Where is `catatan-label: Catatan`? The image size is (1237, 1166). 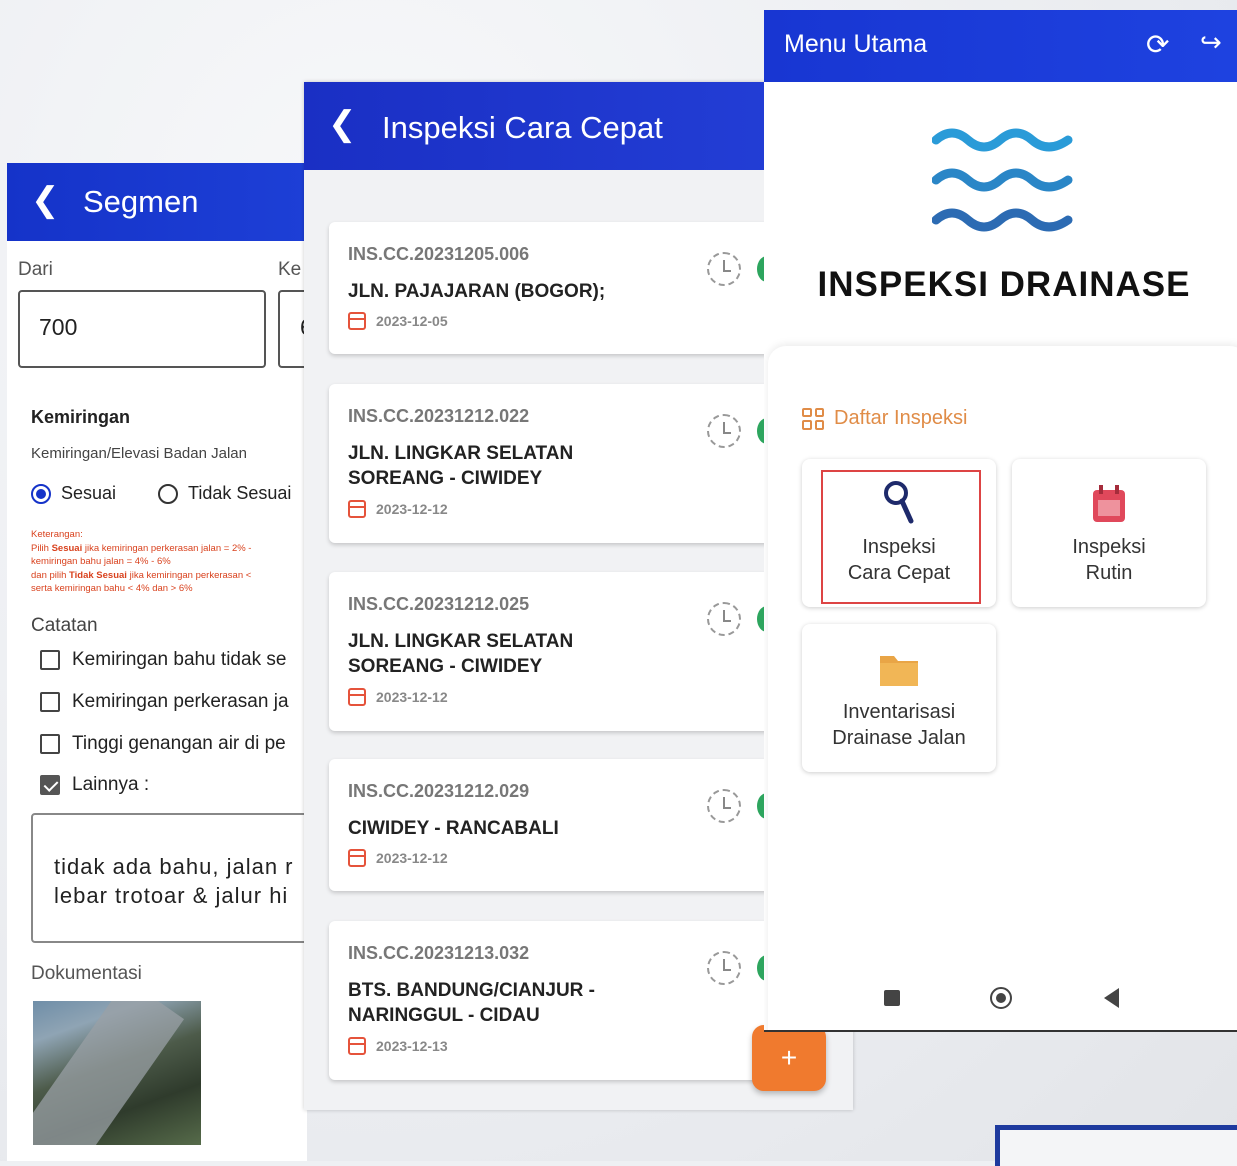
catatan-label: Catatan is located at coordinates (64, 625).